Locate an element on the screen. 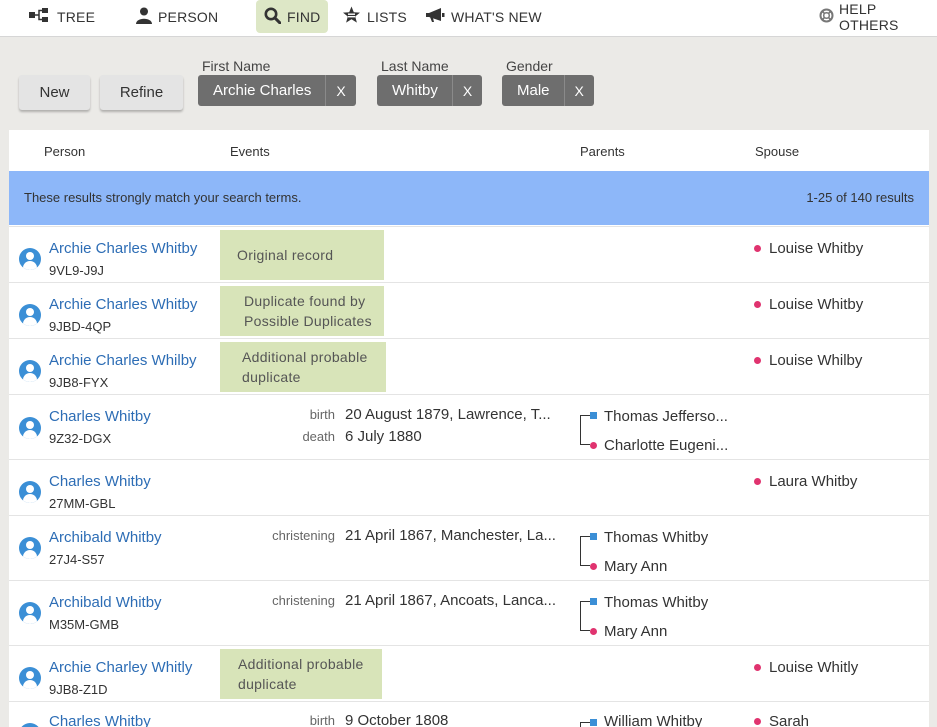 The width and height of the screenshot is (937, 727). column-header-parents: Parents is located at coordinates (602, 151).